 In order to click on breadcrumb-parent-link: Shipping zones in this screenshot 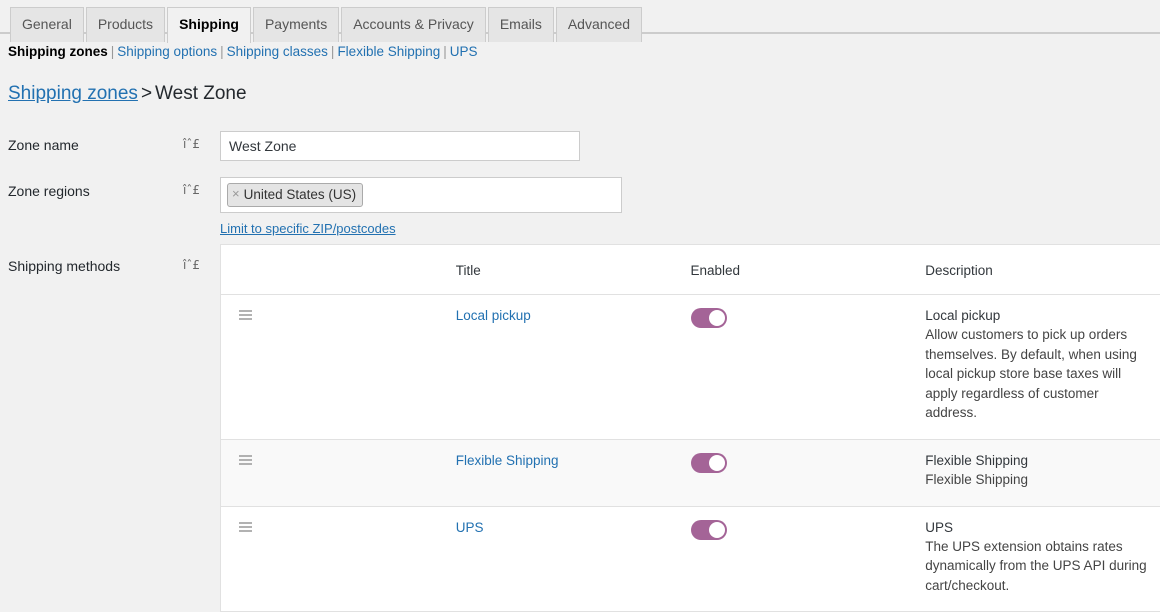, I will do `click(73, 93)`.